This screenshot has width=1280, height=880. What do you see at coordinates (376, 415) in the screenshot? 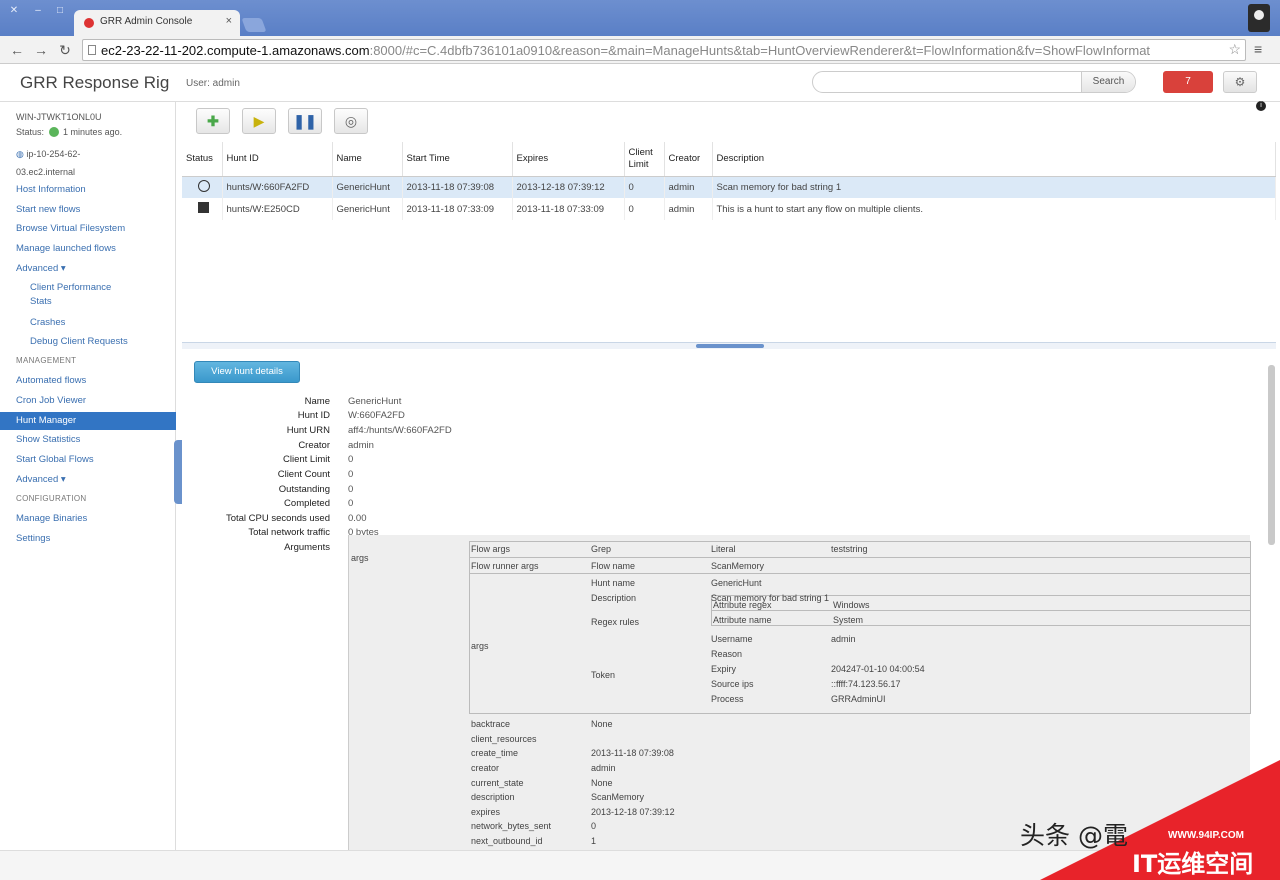
I see `detail-value: W:660FA2FD` at bounding box center [376, 415].